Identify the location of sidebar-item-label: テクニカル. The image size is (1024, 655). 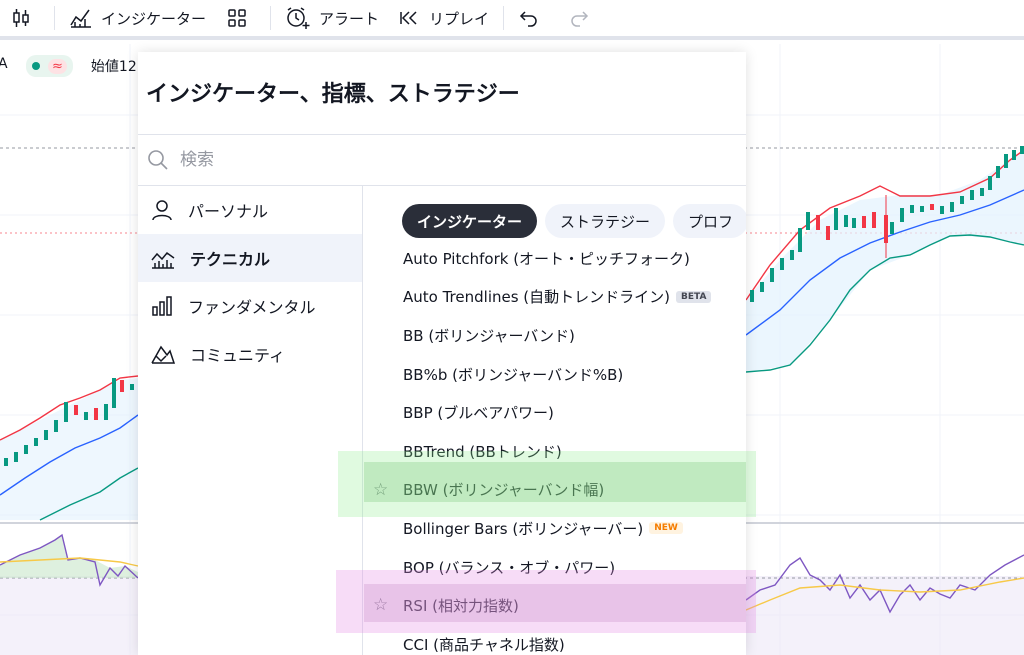
(230, 259).